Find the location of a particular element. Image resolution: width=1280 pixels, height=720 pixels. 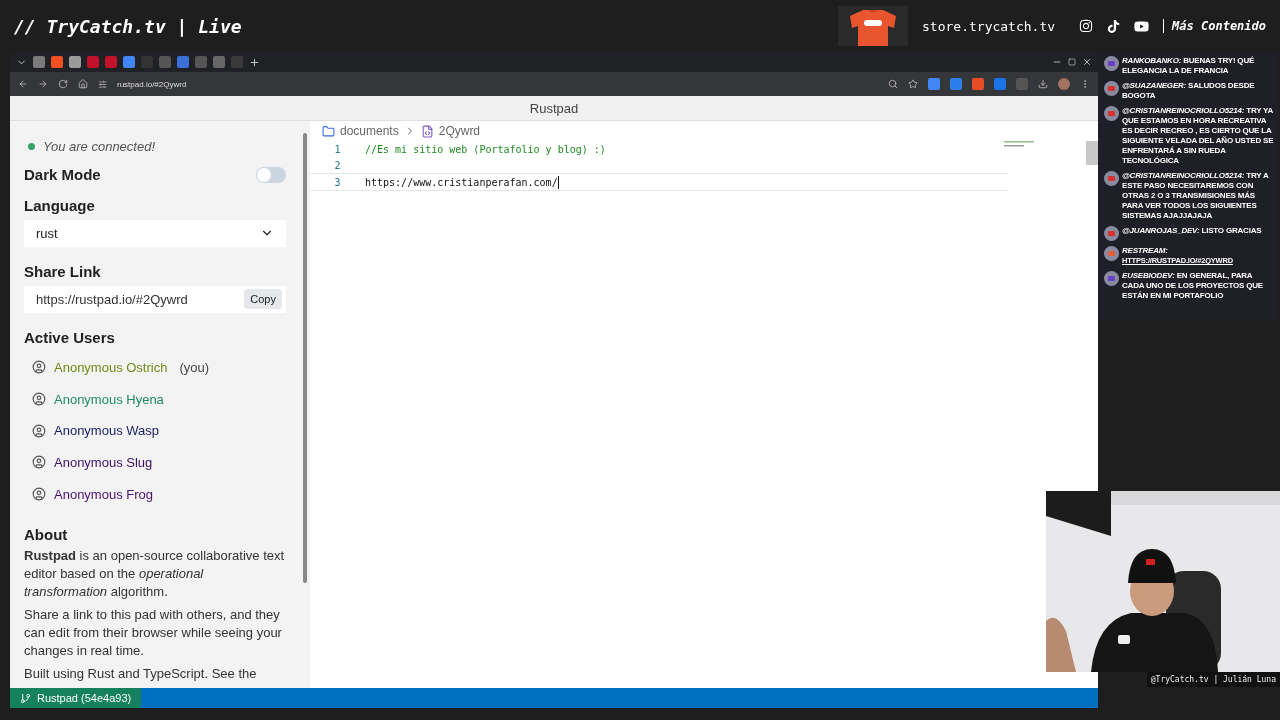

stream-title: // TryCatch.tv | Live is located at coordinates (128, 26).